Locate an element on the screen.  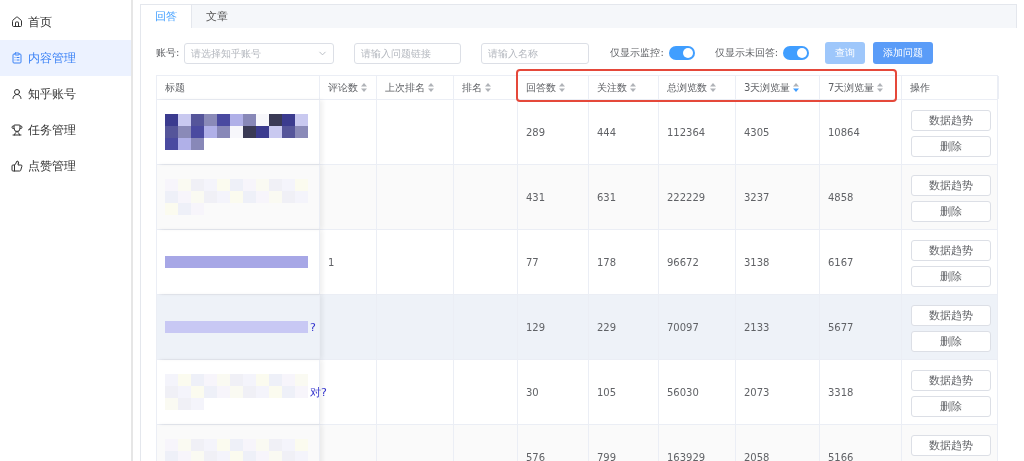
home-icon is located at coordinates (17, 22).